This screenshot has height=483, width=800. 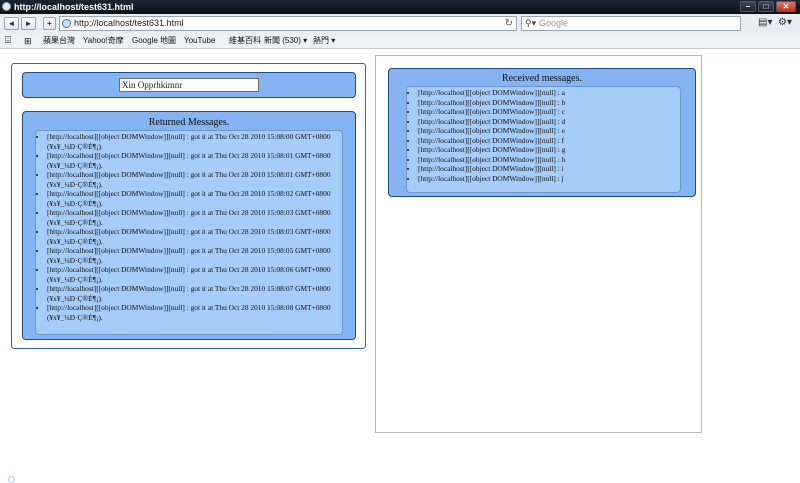 I want to click on minimize-button: –, so click(x=748, y=6).